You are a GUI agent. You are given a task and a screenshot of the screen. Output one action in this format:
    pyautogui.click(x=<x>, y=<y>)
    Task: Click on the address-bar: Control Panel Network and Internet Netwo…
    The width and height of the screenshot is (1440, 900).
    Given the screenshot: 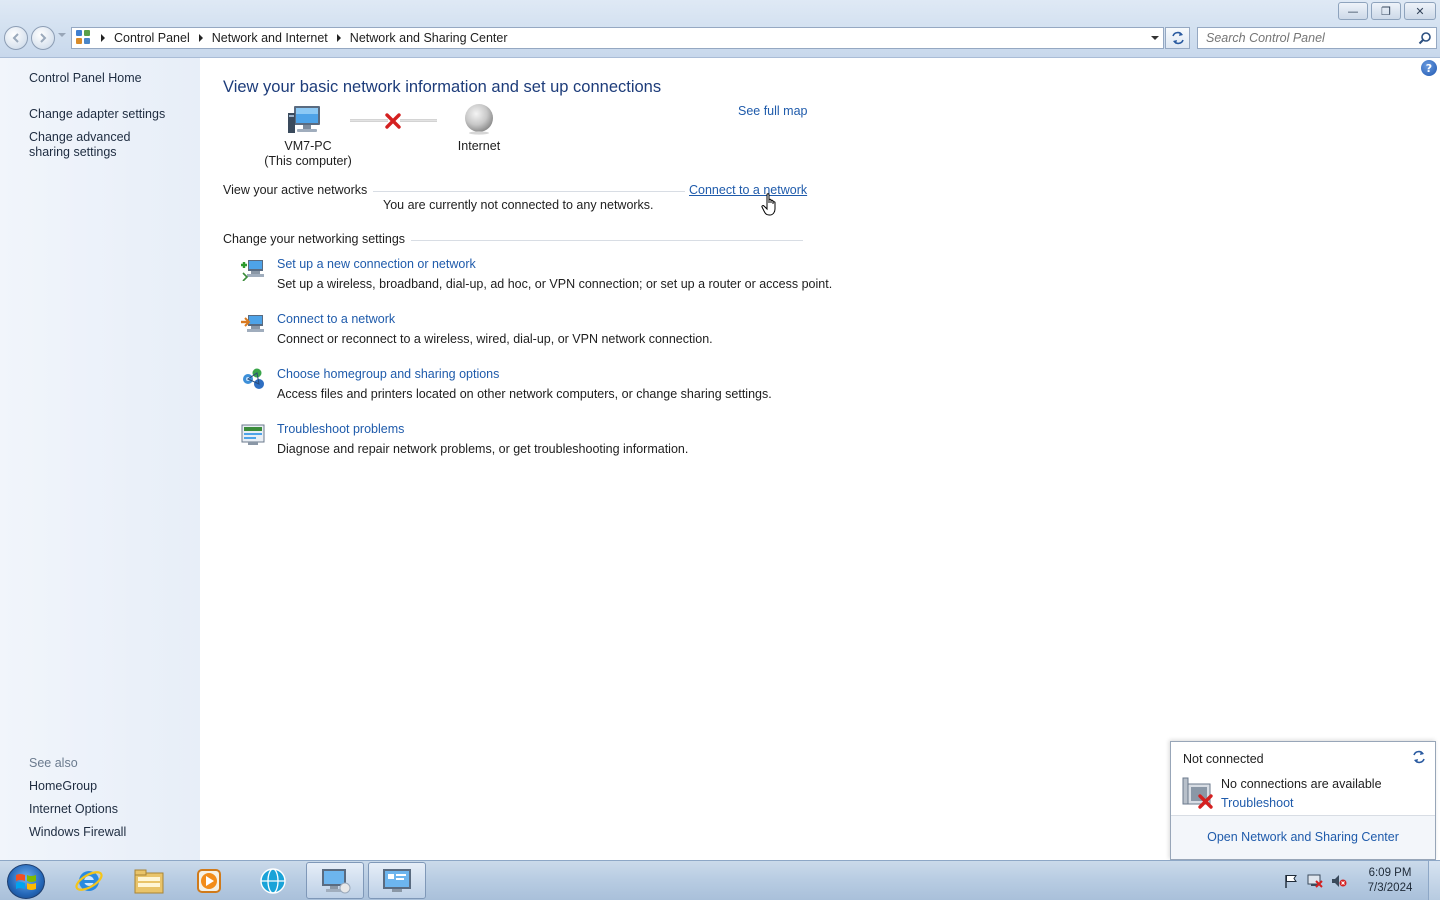 What is the action you would take?
    pyautogui.click(x=617, y=38)
    